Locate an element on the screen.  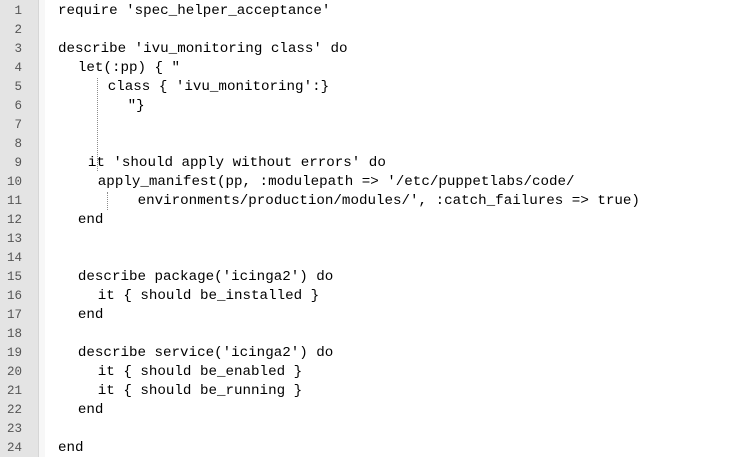
line-number: 23 is located at coordinates (14, 429).